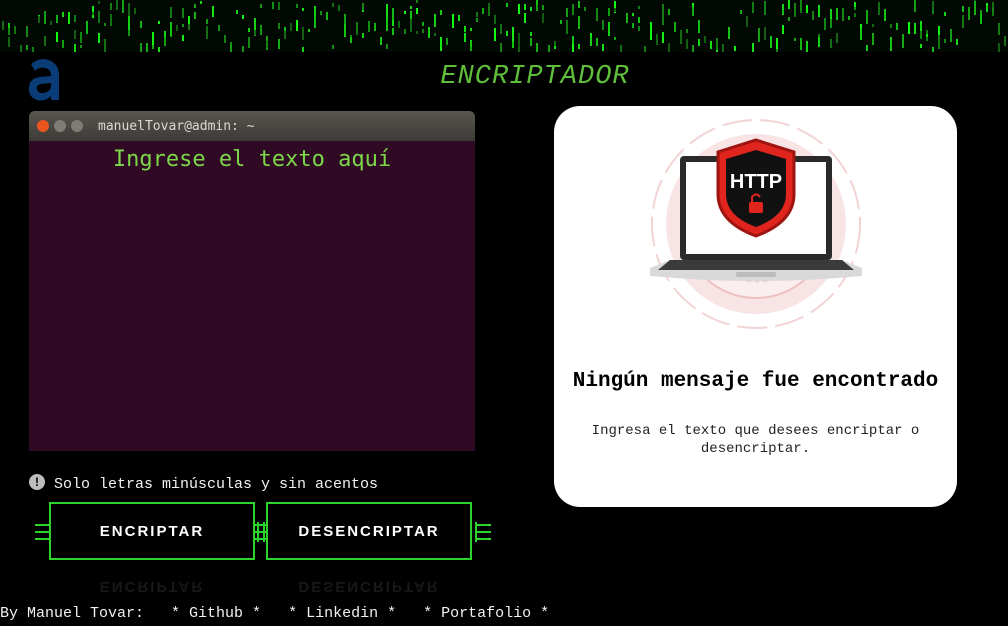  I want to click on svg-text: HTTP, so click(756, 182).